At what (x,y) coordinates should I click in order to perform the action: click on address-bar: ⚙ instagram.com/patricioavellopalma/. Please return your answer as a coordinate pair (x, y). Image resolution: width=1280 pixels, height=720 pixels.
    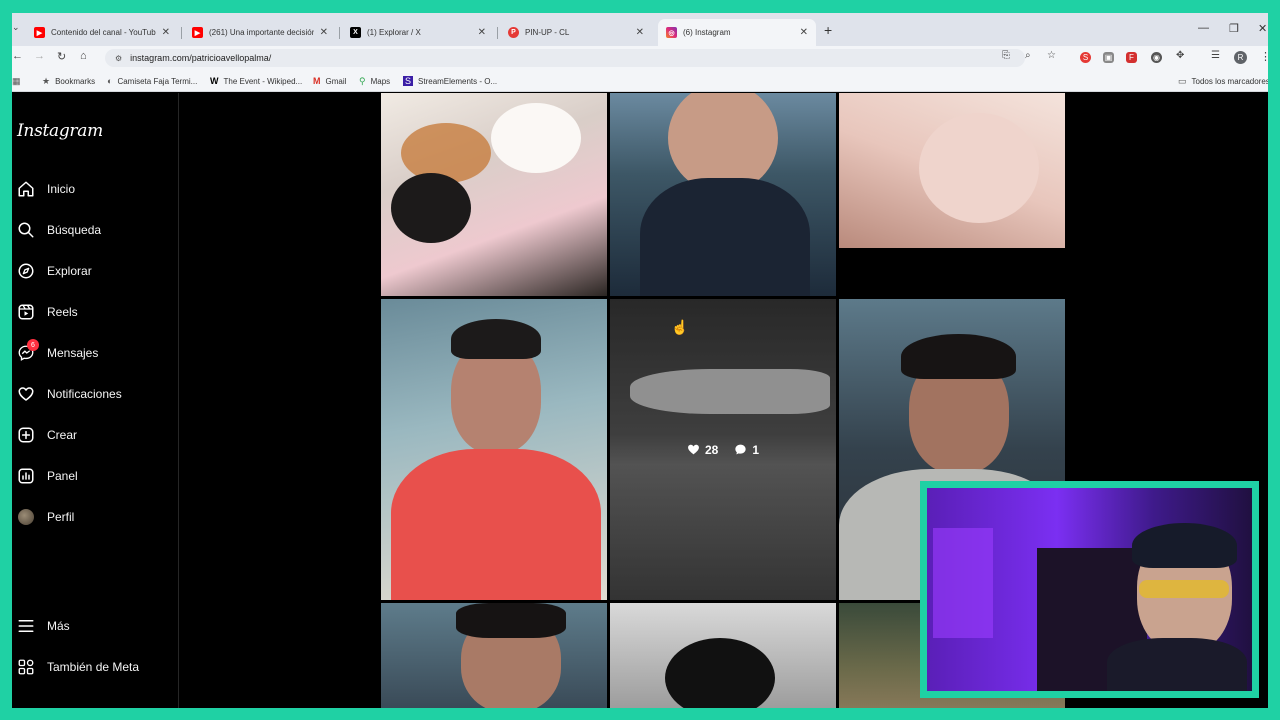
    Looking at the image, I should click on (565, 58).